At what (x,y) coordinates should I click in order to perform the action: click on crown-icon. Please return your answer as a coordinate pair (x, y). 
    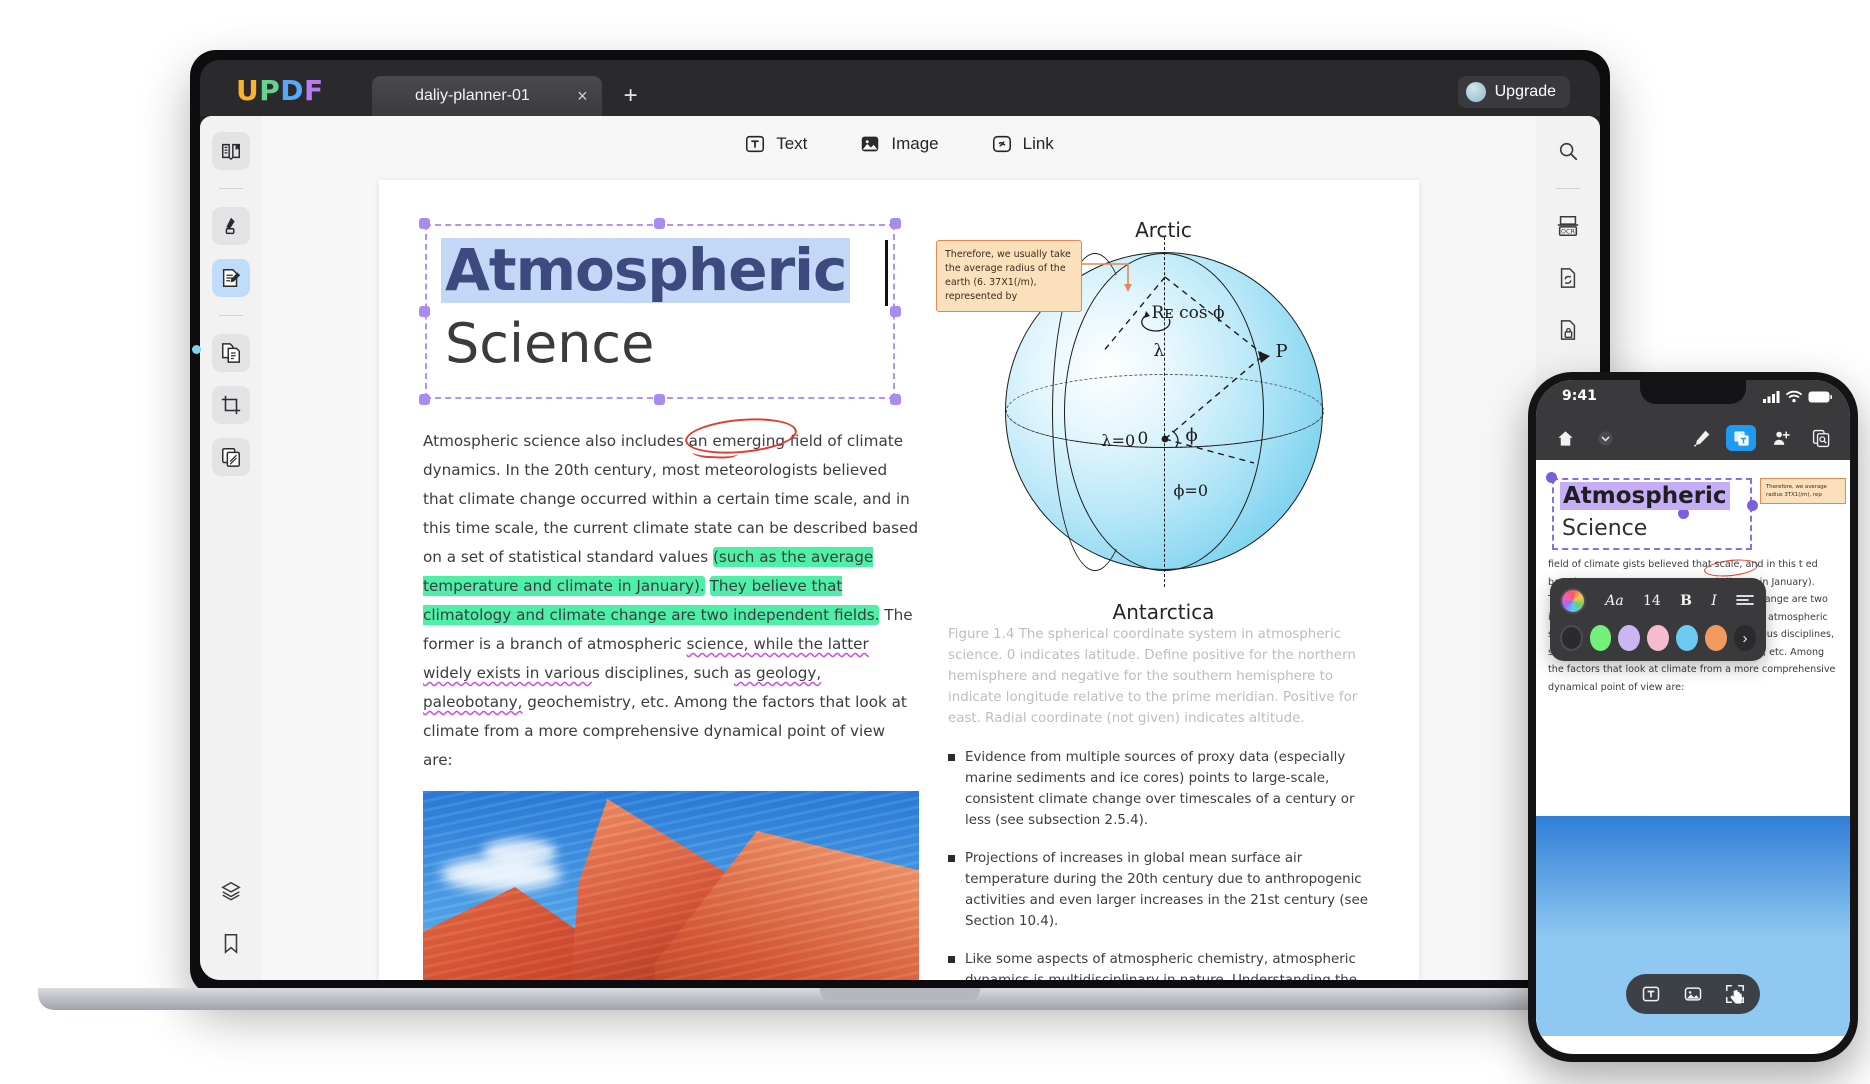
    Looking at the image, I should click on (1475, 92).